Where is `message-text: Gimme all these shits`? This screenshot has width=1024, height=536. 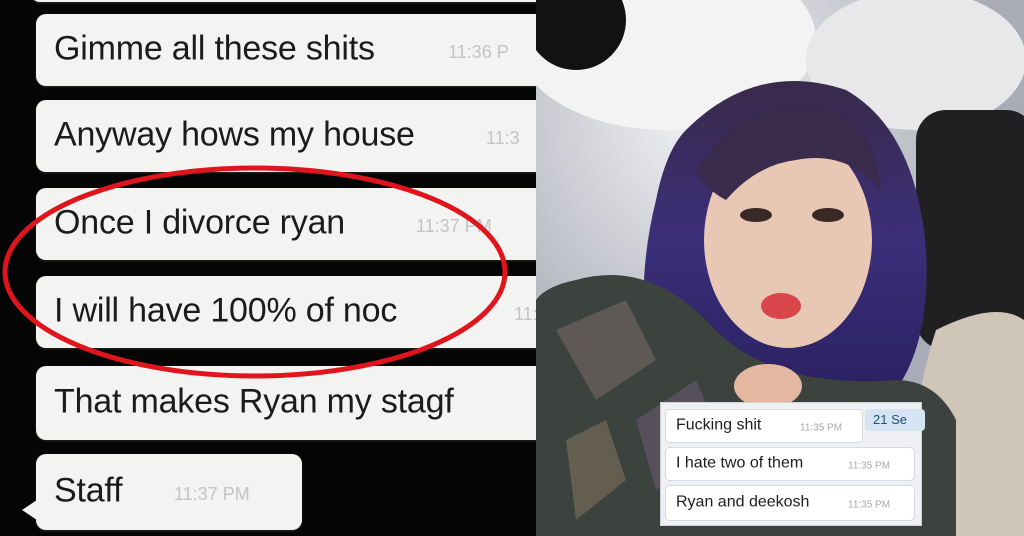 message-text: Gimme all these shits is located at coordinates (214, 48).